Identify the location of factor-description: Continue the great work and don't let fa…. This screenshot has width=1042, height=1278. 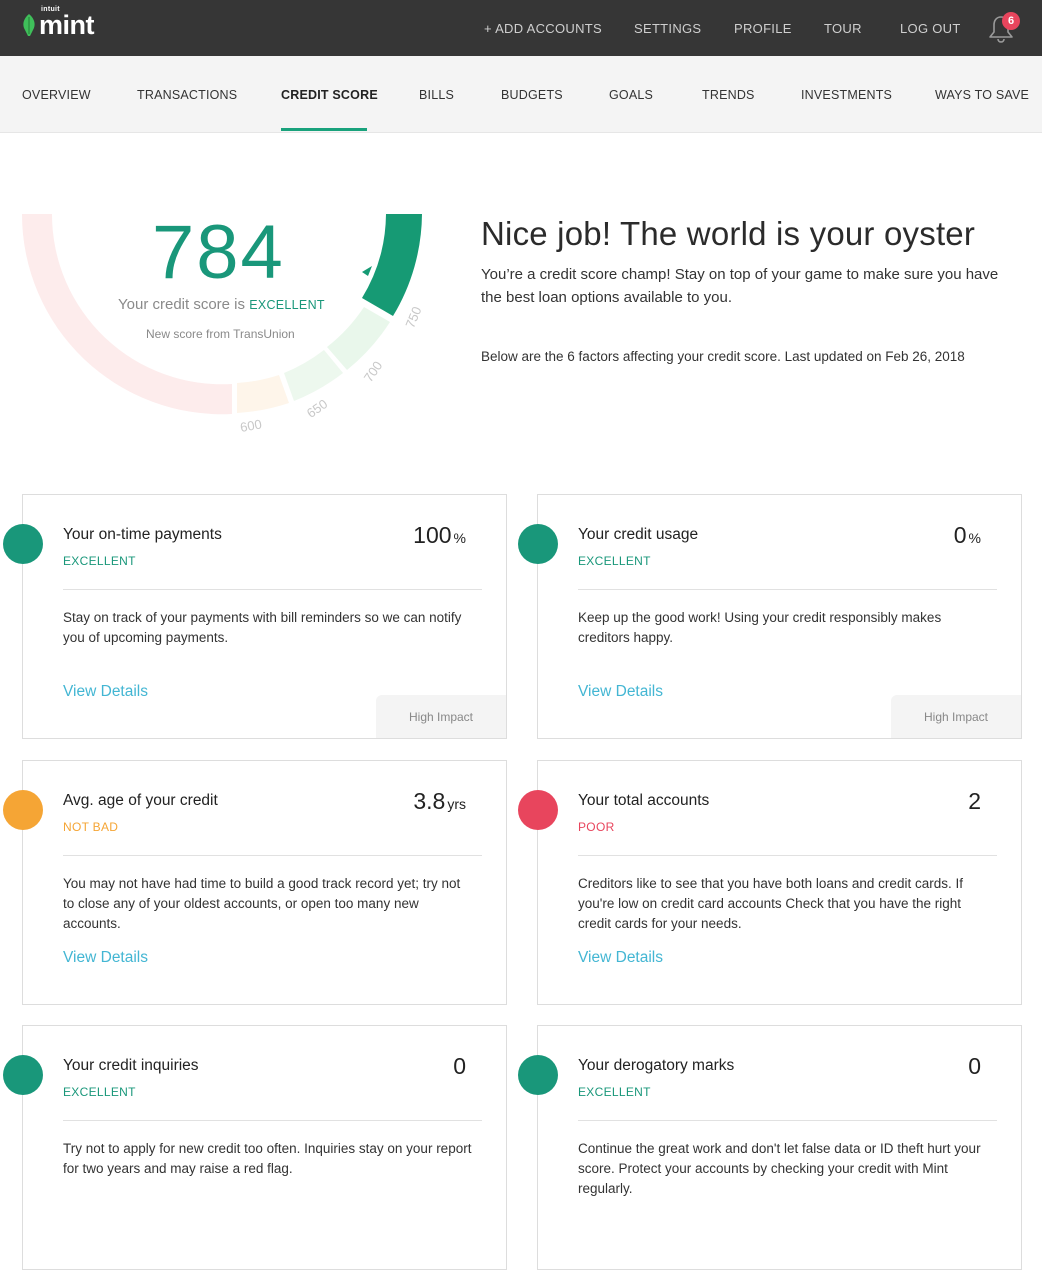
(779, 1168).